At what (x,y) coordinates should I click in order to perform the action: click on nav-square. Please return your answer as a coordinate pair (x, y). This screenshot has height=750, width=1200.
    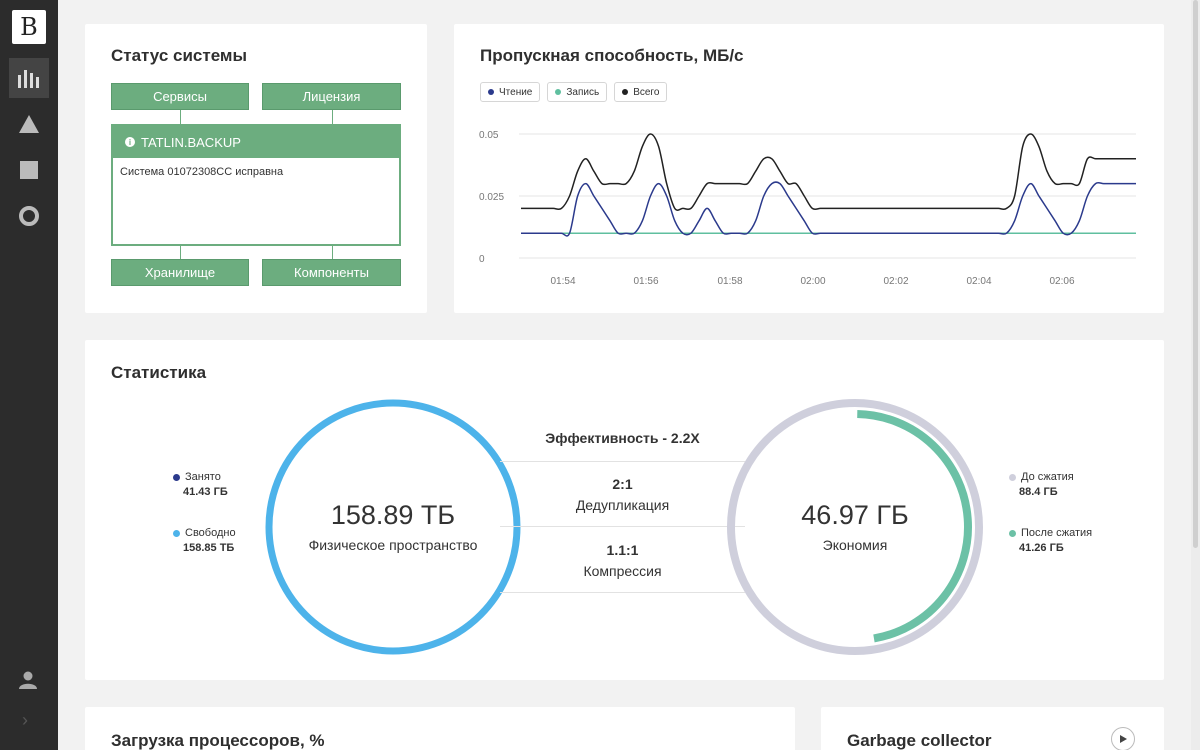
    Looking at the image, I should click on (29, 170).